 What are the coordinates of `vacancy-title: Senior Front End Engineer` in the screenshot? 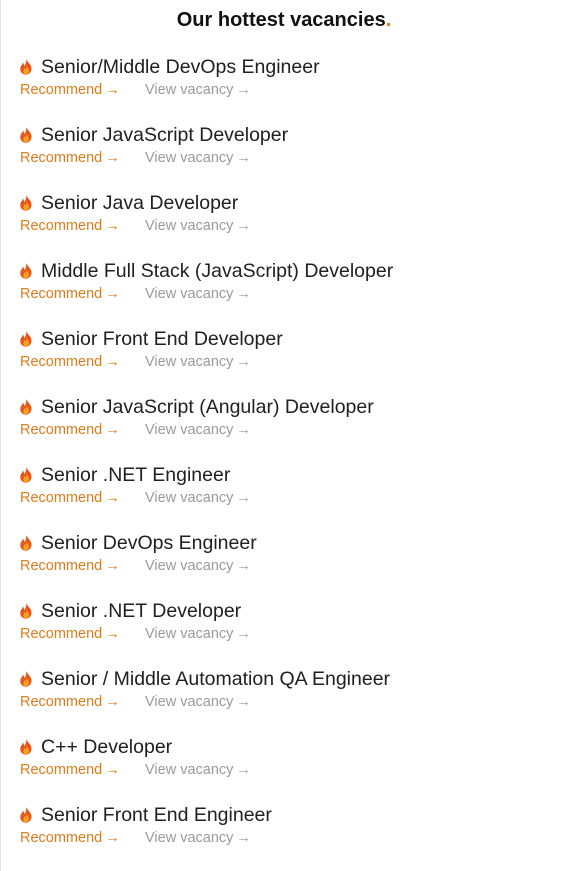 It's located at (156, 814).